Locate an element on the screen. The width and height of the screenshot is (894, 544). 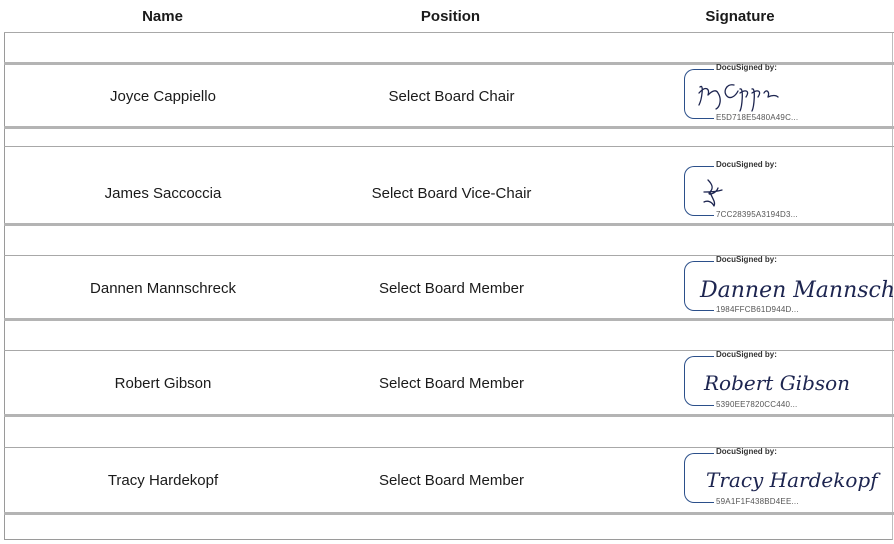
signer-position: Select Board Vice-Chair is located at coordinates (451, 193).